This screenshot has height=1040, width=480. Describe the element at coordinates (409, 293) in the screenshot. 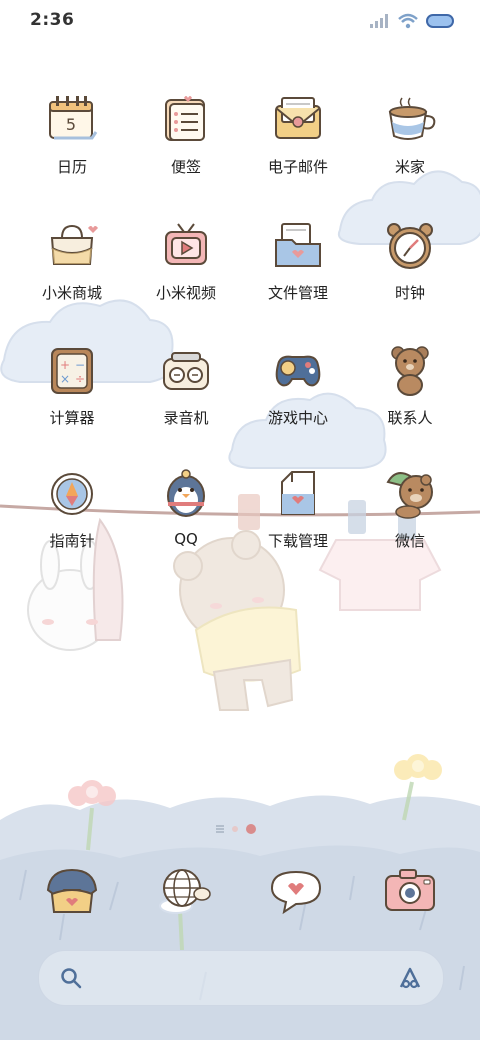

I see `app-label: 时钟` at that location.